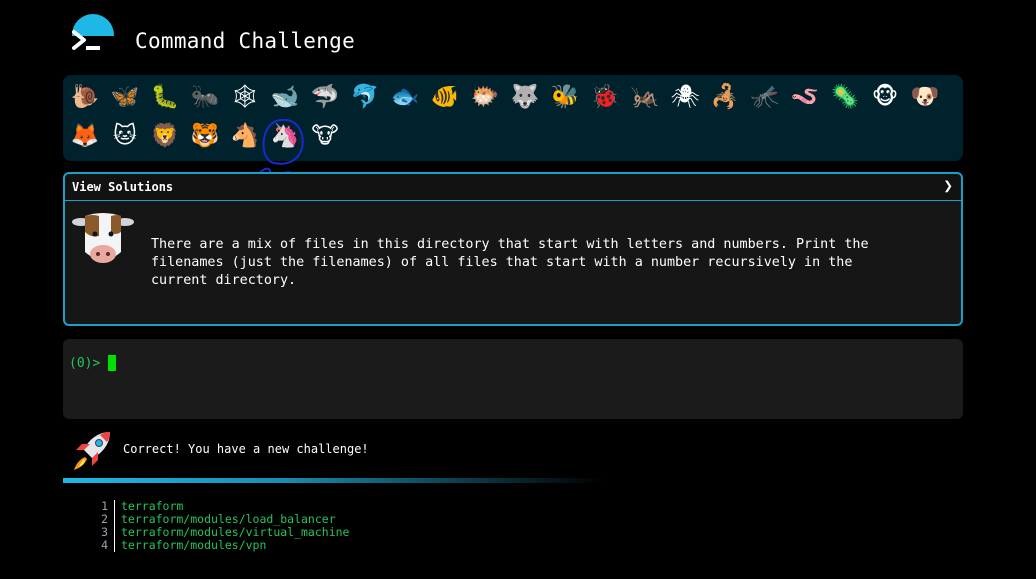 The height and width of the screenshot is (579, 1036). I want to click on challenge-animal-icon: 🦈, so click(325, 97).